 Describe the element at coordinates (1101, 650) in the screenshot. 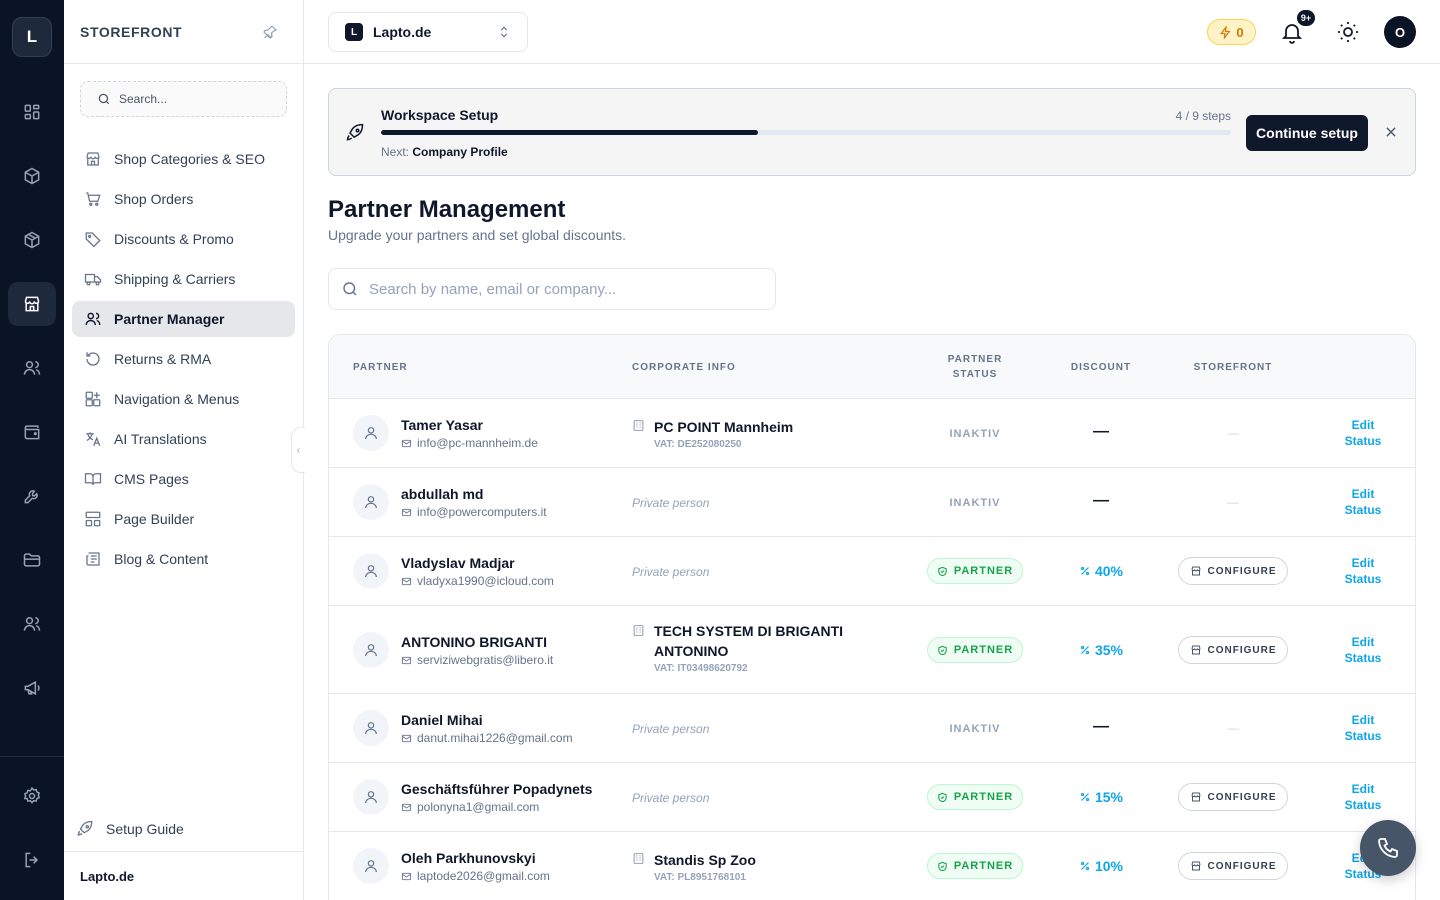

I see `discount-value: 35%` at that location.